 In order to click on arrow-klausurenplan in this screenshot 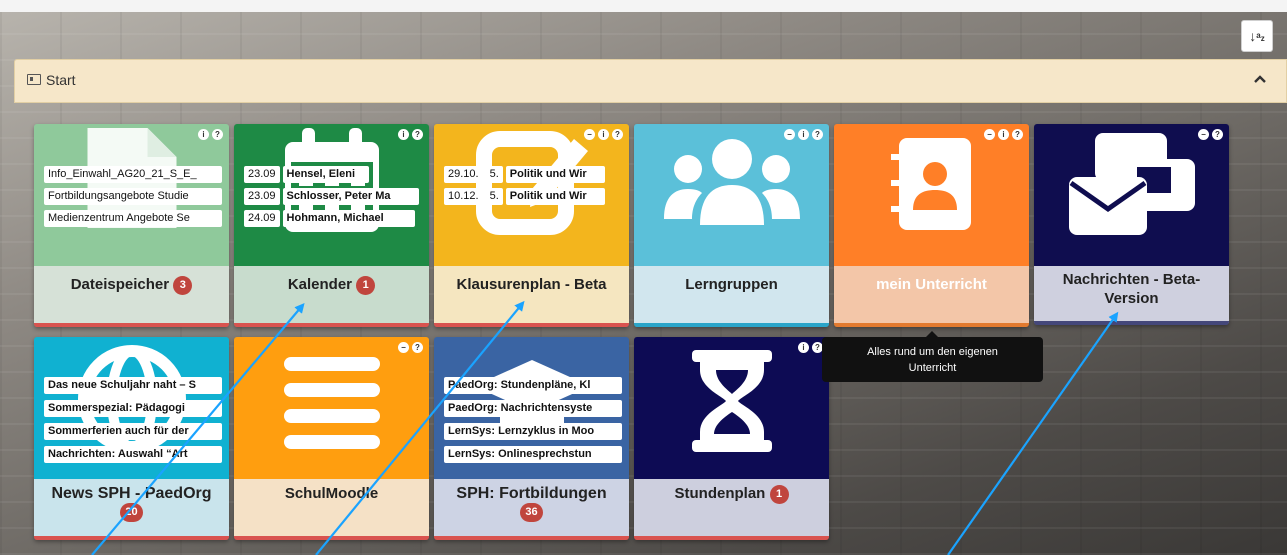, I will do `click(420, 427)`.